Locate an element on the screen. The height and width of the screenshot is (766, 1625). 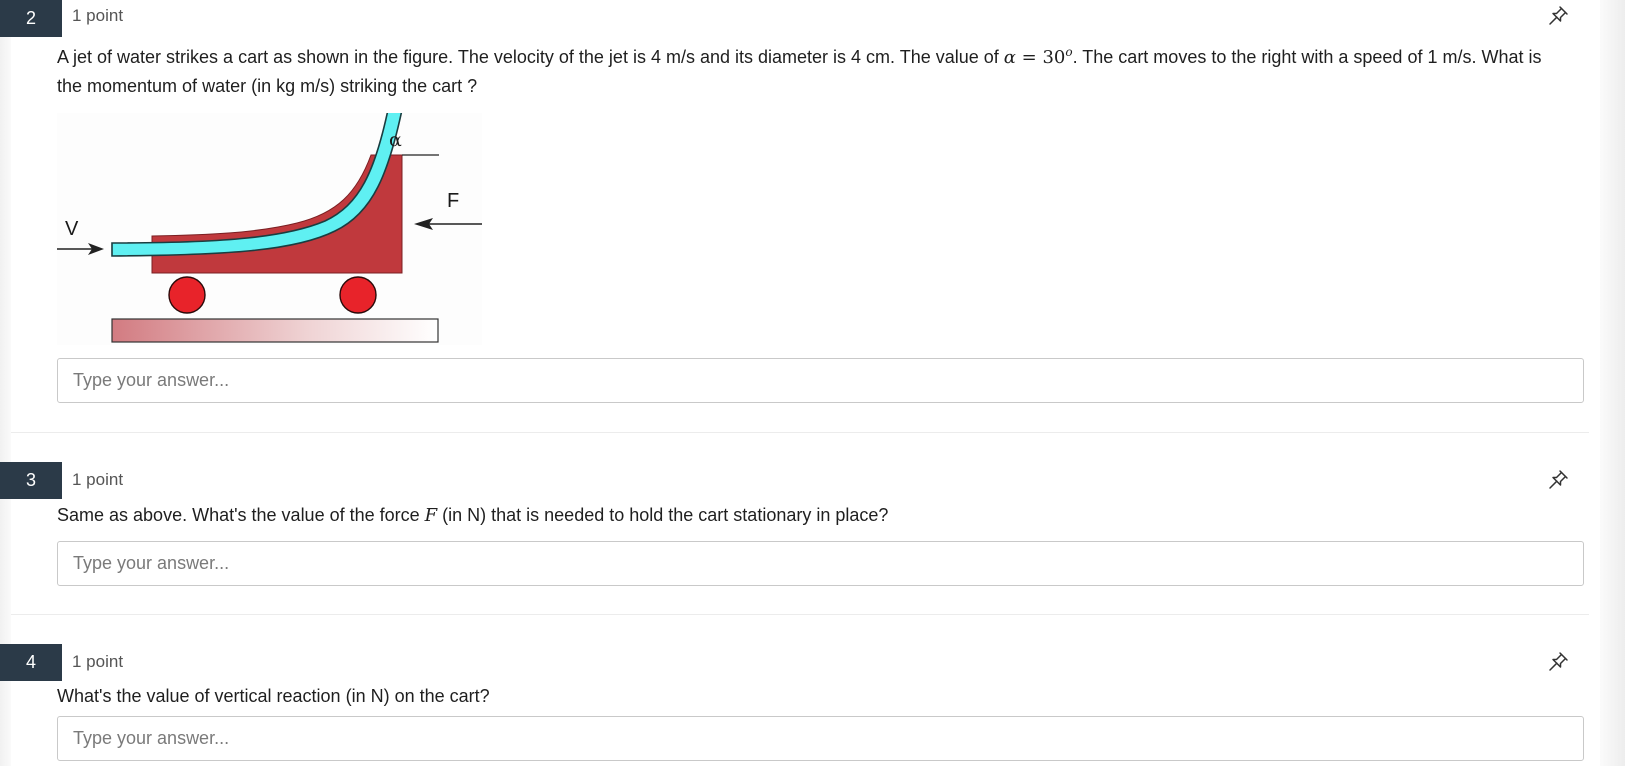
question-number-badge: 3 is located at coordinates (31, 480).